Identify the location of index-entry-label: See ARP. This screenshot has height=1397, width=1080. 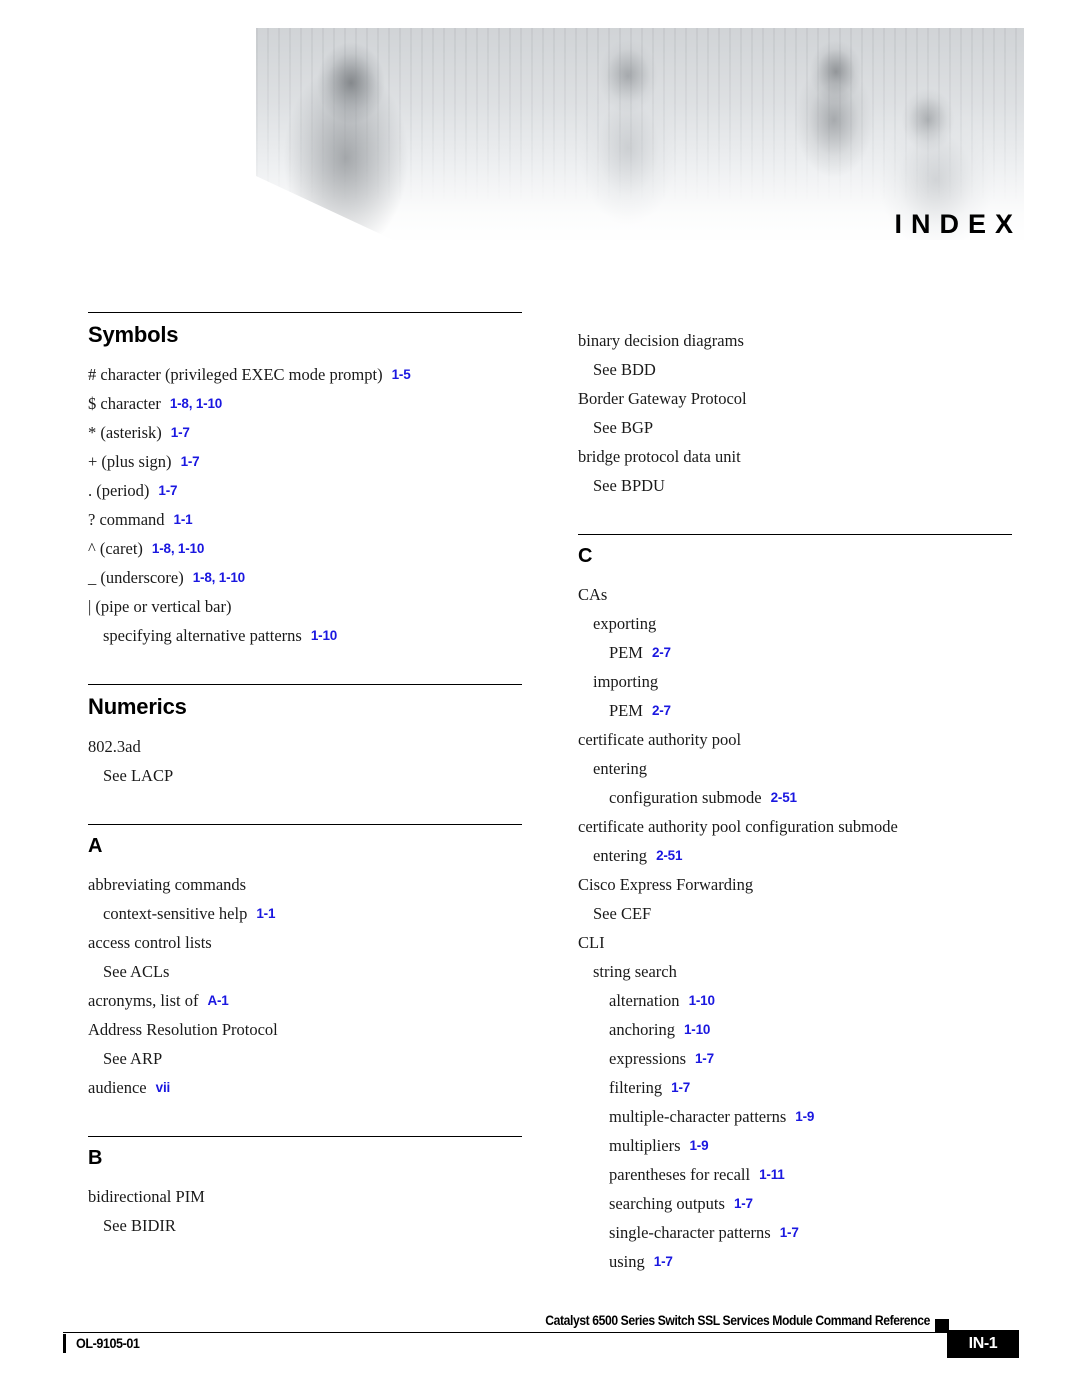
(133, 1058).